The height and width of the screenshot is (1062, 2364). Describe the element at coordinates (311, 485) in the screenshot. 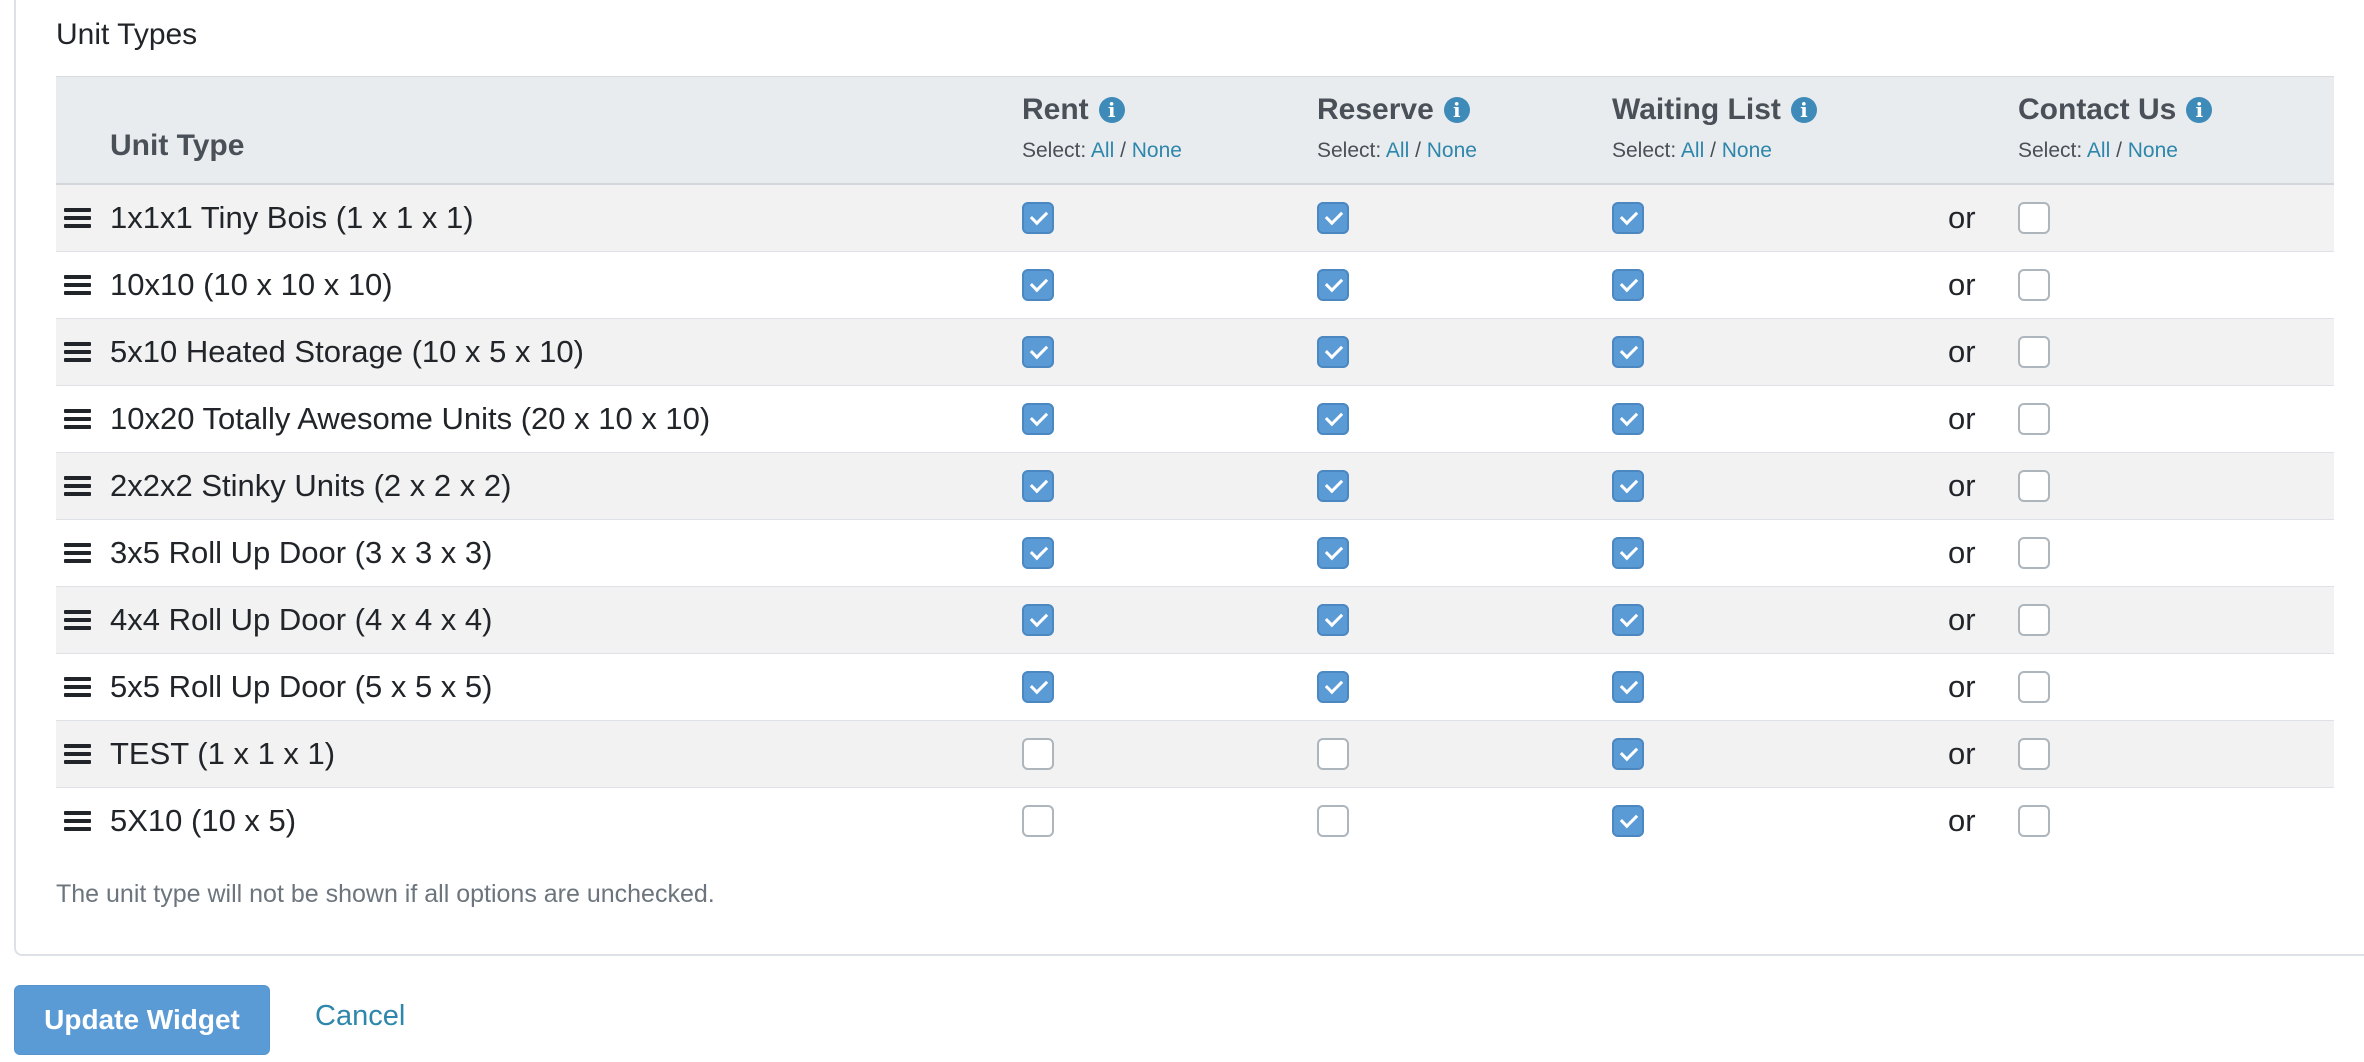

I see `unit-type-name: 2x2x2 Stinky Units (2 x 2 x 2)` at that location.